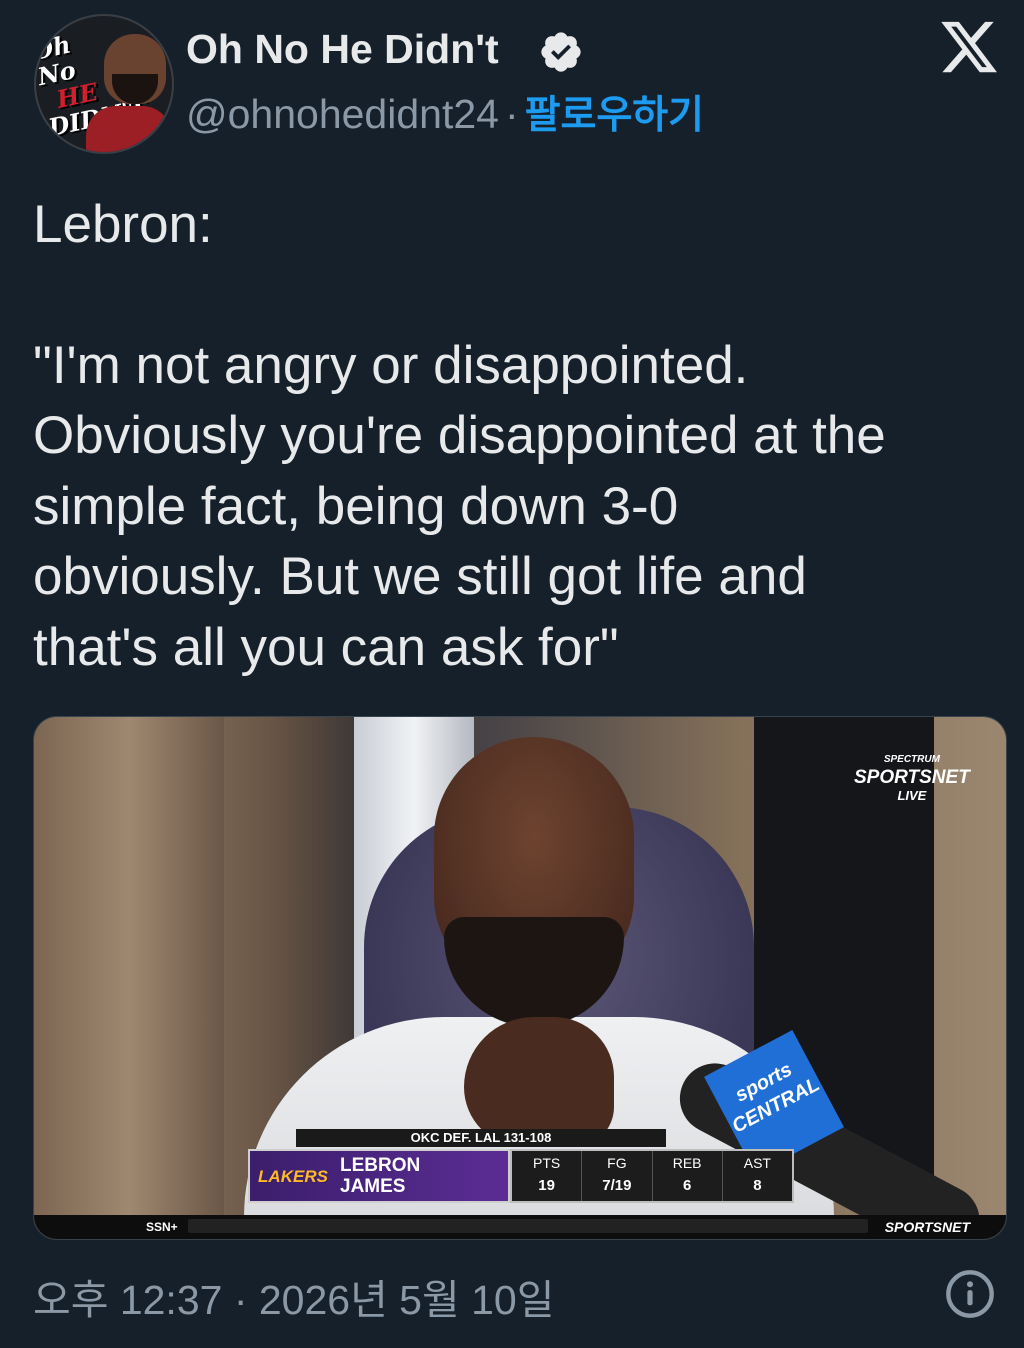 Image resolution: width=1024 pixels, height=1348 pixels. What do you see at coordinates (547, 1163) in the screenshot?
I see `stat-label: PTS` at bounding box center [547, 1163].